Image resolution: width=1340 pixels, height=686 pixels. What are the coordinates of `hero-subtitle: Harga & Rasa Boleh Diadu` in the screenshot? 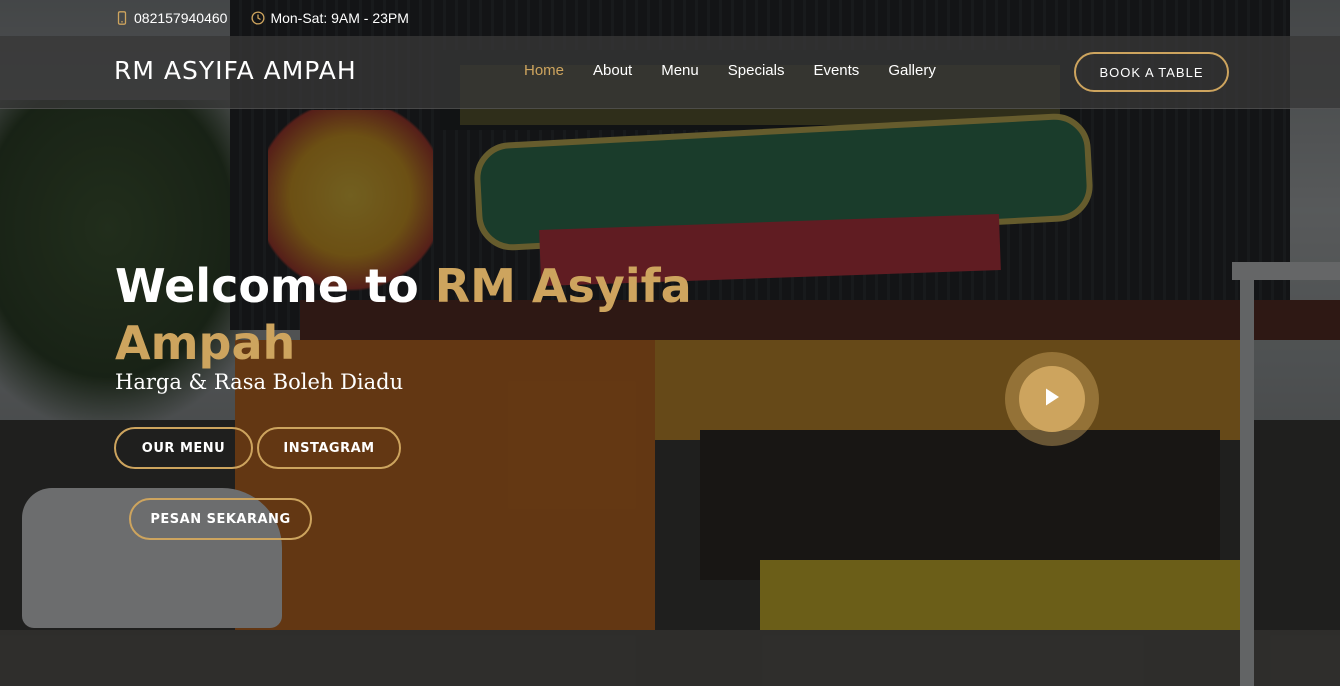 It's located at (259, 382).